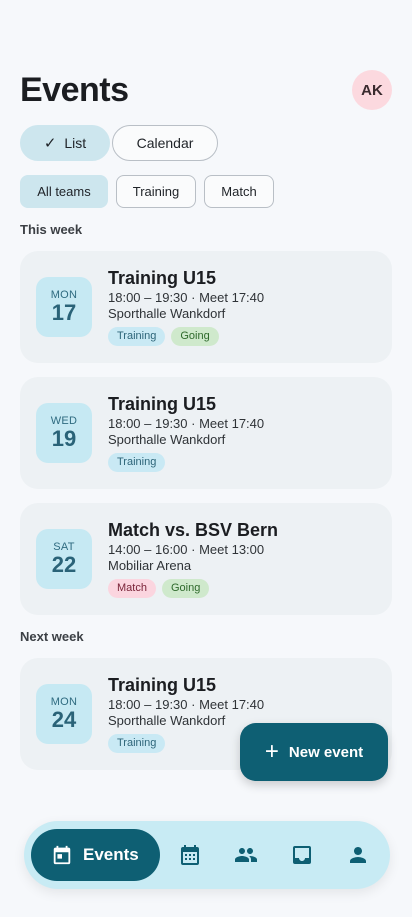 The image size is (412, 917). I want to click on list-view-button: ✓ List, so click(65, 143).